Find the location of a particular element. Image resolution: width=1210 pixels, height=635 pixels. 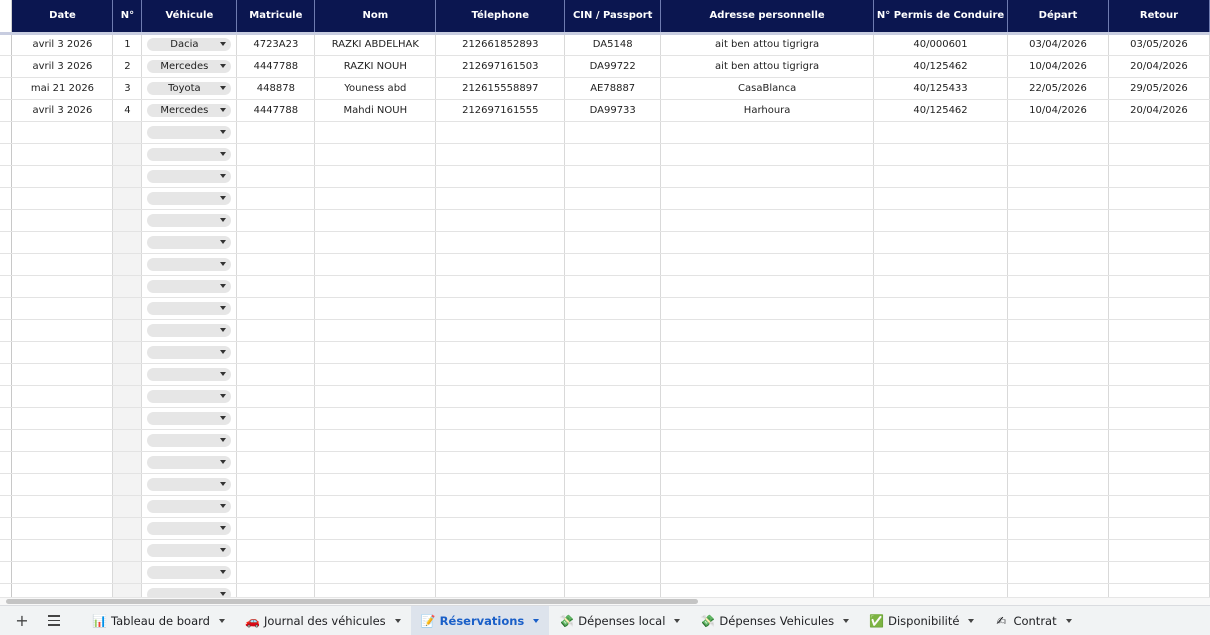

cell-matricule: 448878 is located at coordinates (276, 88).